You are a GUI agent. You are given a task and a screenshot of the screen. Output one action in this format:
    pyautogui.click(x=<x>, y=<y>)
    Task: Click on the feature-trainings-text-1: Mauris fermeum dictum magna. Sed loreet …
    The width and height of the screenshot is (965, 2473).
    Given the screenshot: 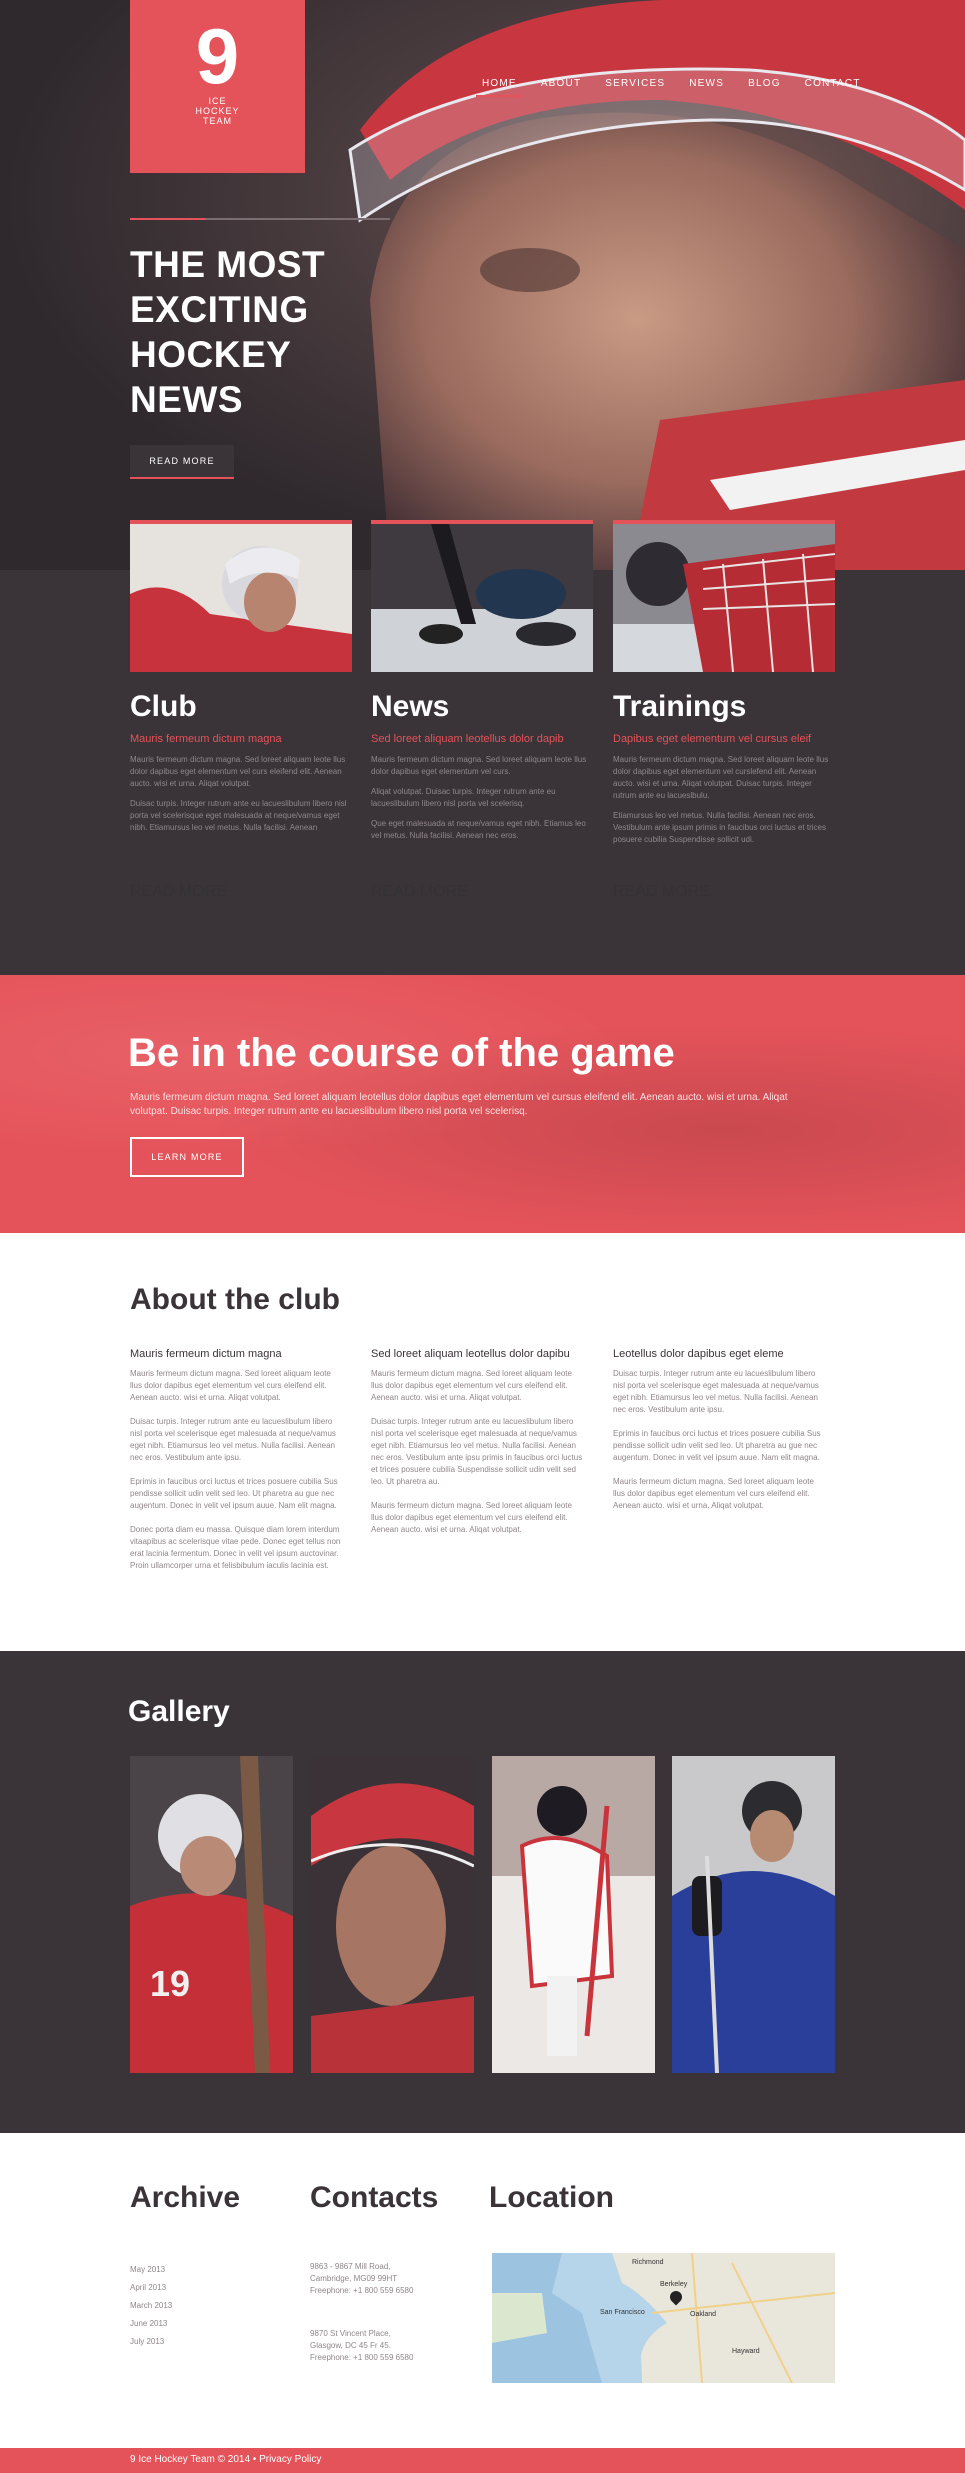 What is the action you would take?
    pyautogui.click(x=721, y=777)
    